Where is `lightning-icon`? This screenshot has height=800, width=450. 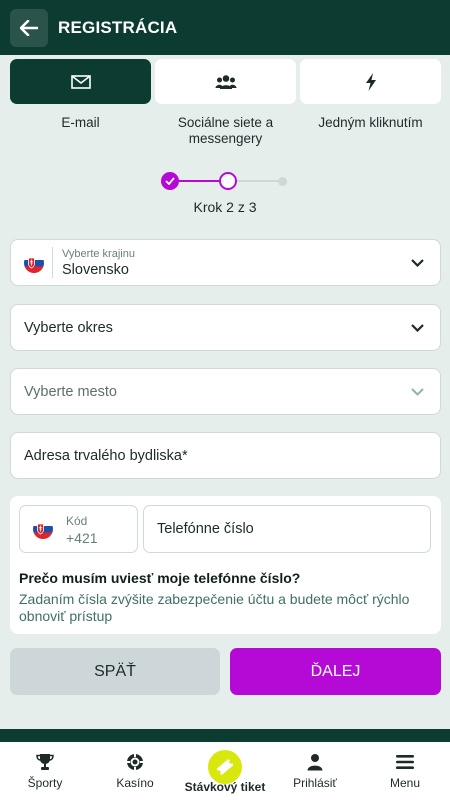 lightning-icon is located at coordinates (370, 81).